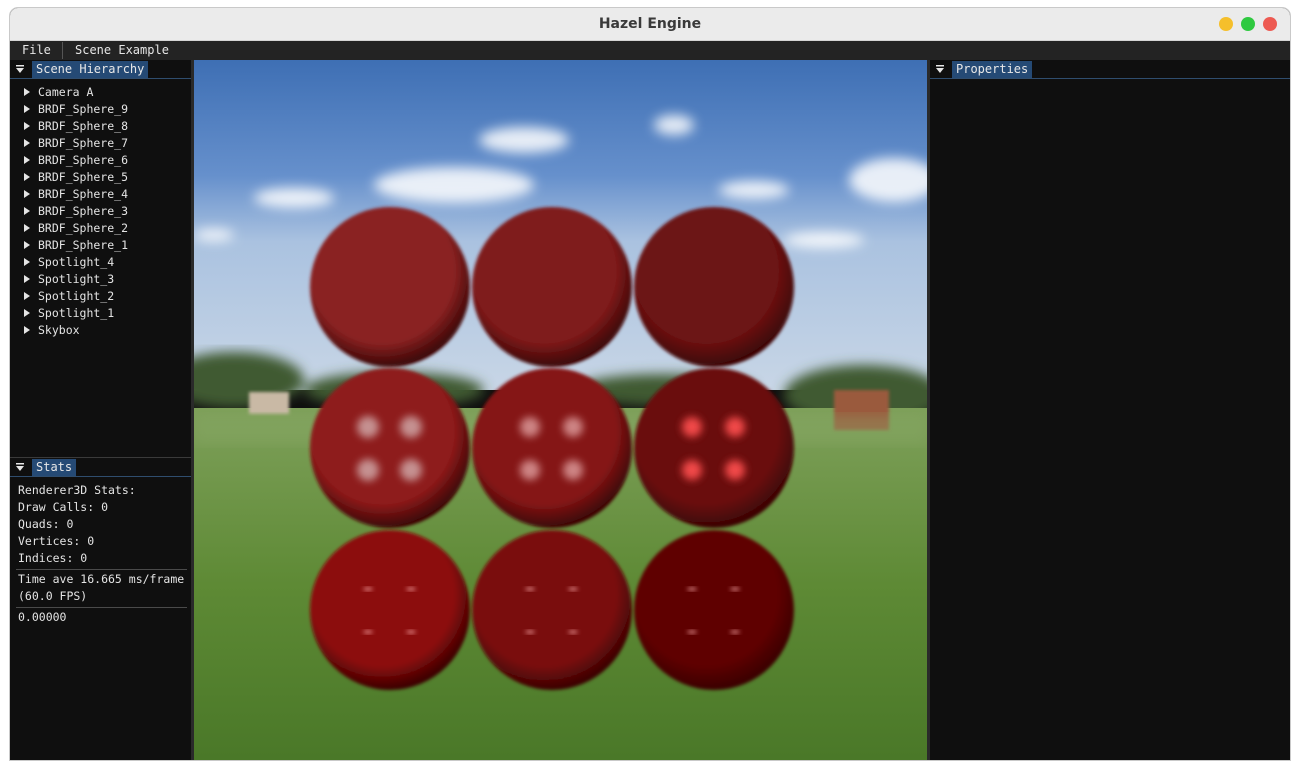  What do you see at coordinates (101, 579) in the screenshot?
I see `stats-frame-time: Time ave 16.665 ms/frame` at bounding box center [101, 579].